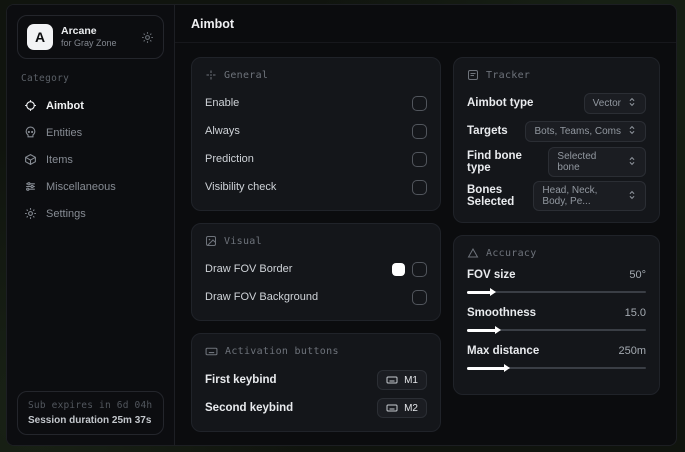 Image resolution: width=685 pixels, height=452 pixels. What do you see at coordinates (229, 159) in the screenshot?
I see `setting-label: Prediction` at bounding box center [229, 159].